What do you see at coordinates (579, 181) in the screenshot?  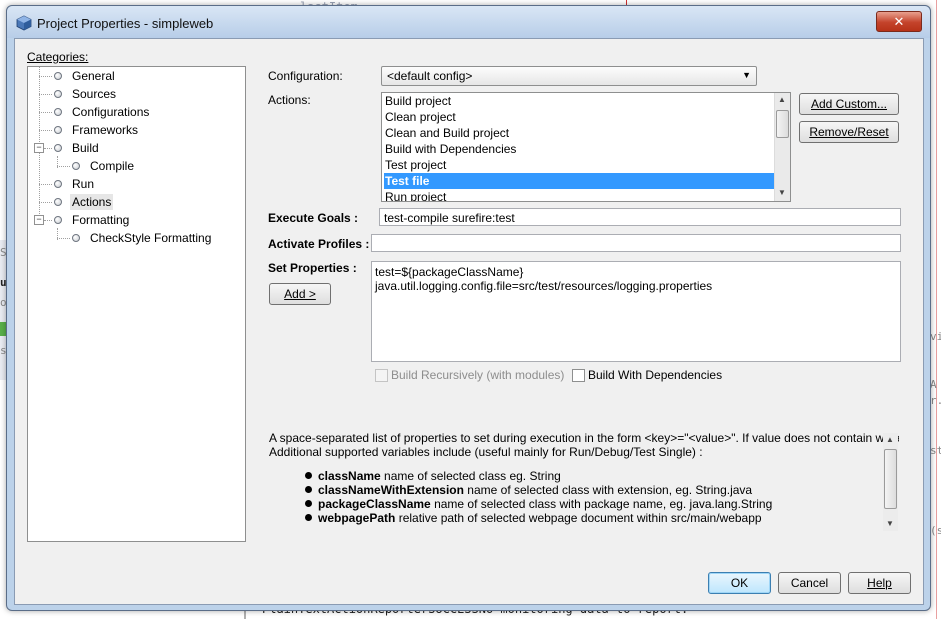 I see `action-item-selected: Test file` at bounding box center [579, 181].